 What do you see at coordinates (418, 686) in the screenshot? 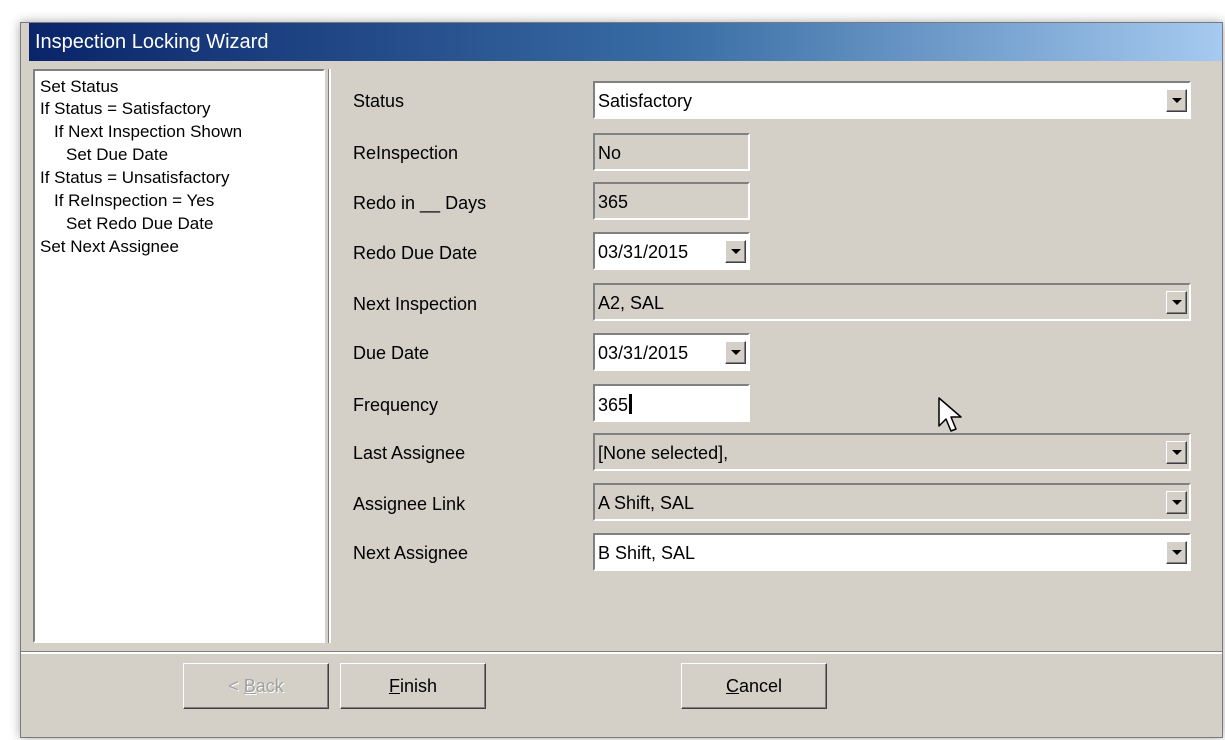
I see `finish-rest: inish` at bounding box center [418, 686].